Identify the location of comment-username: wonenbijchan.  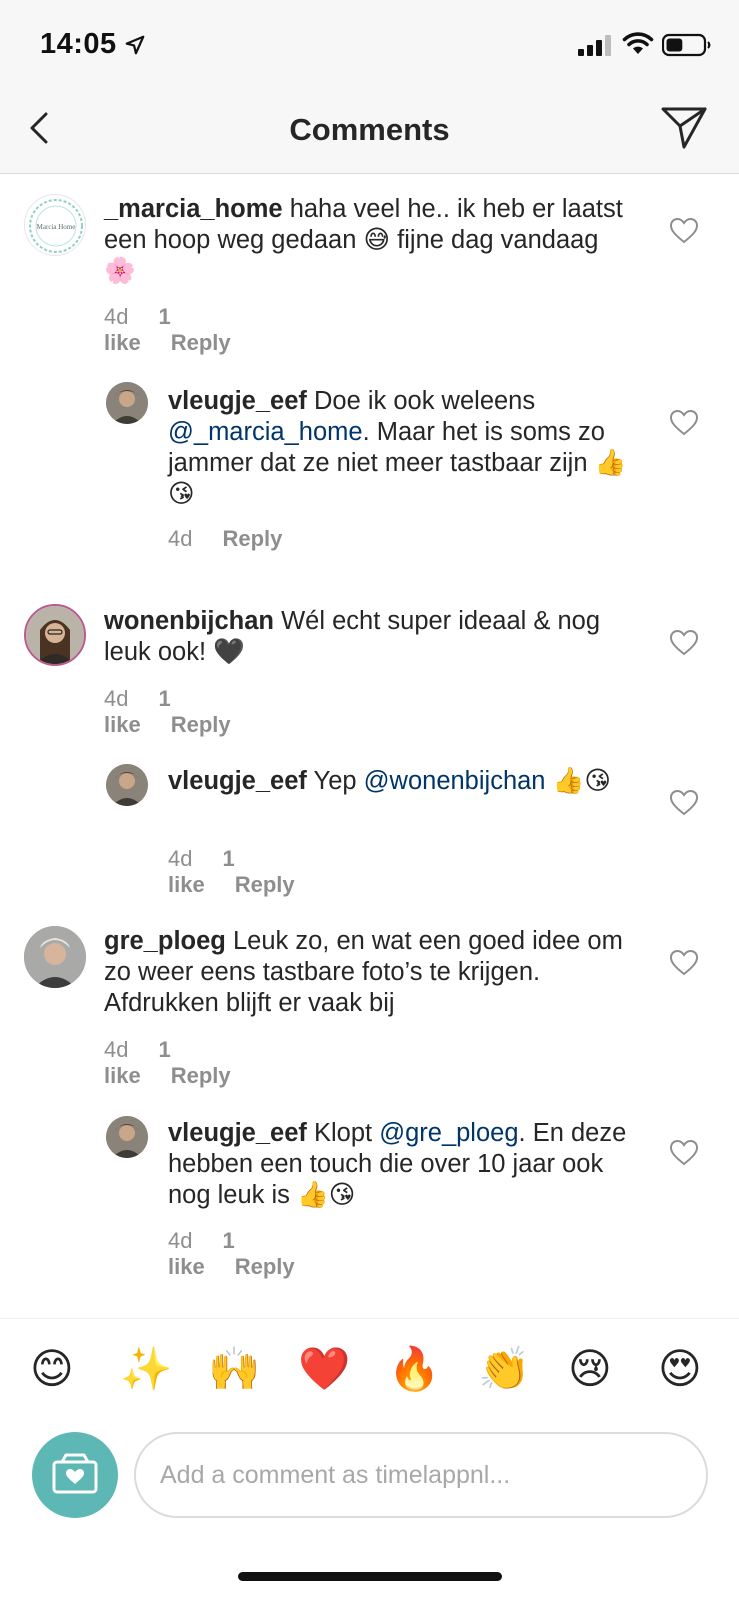
(189, 621).